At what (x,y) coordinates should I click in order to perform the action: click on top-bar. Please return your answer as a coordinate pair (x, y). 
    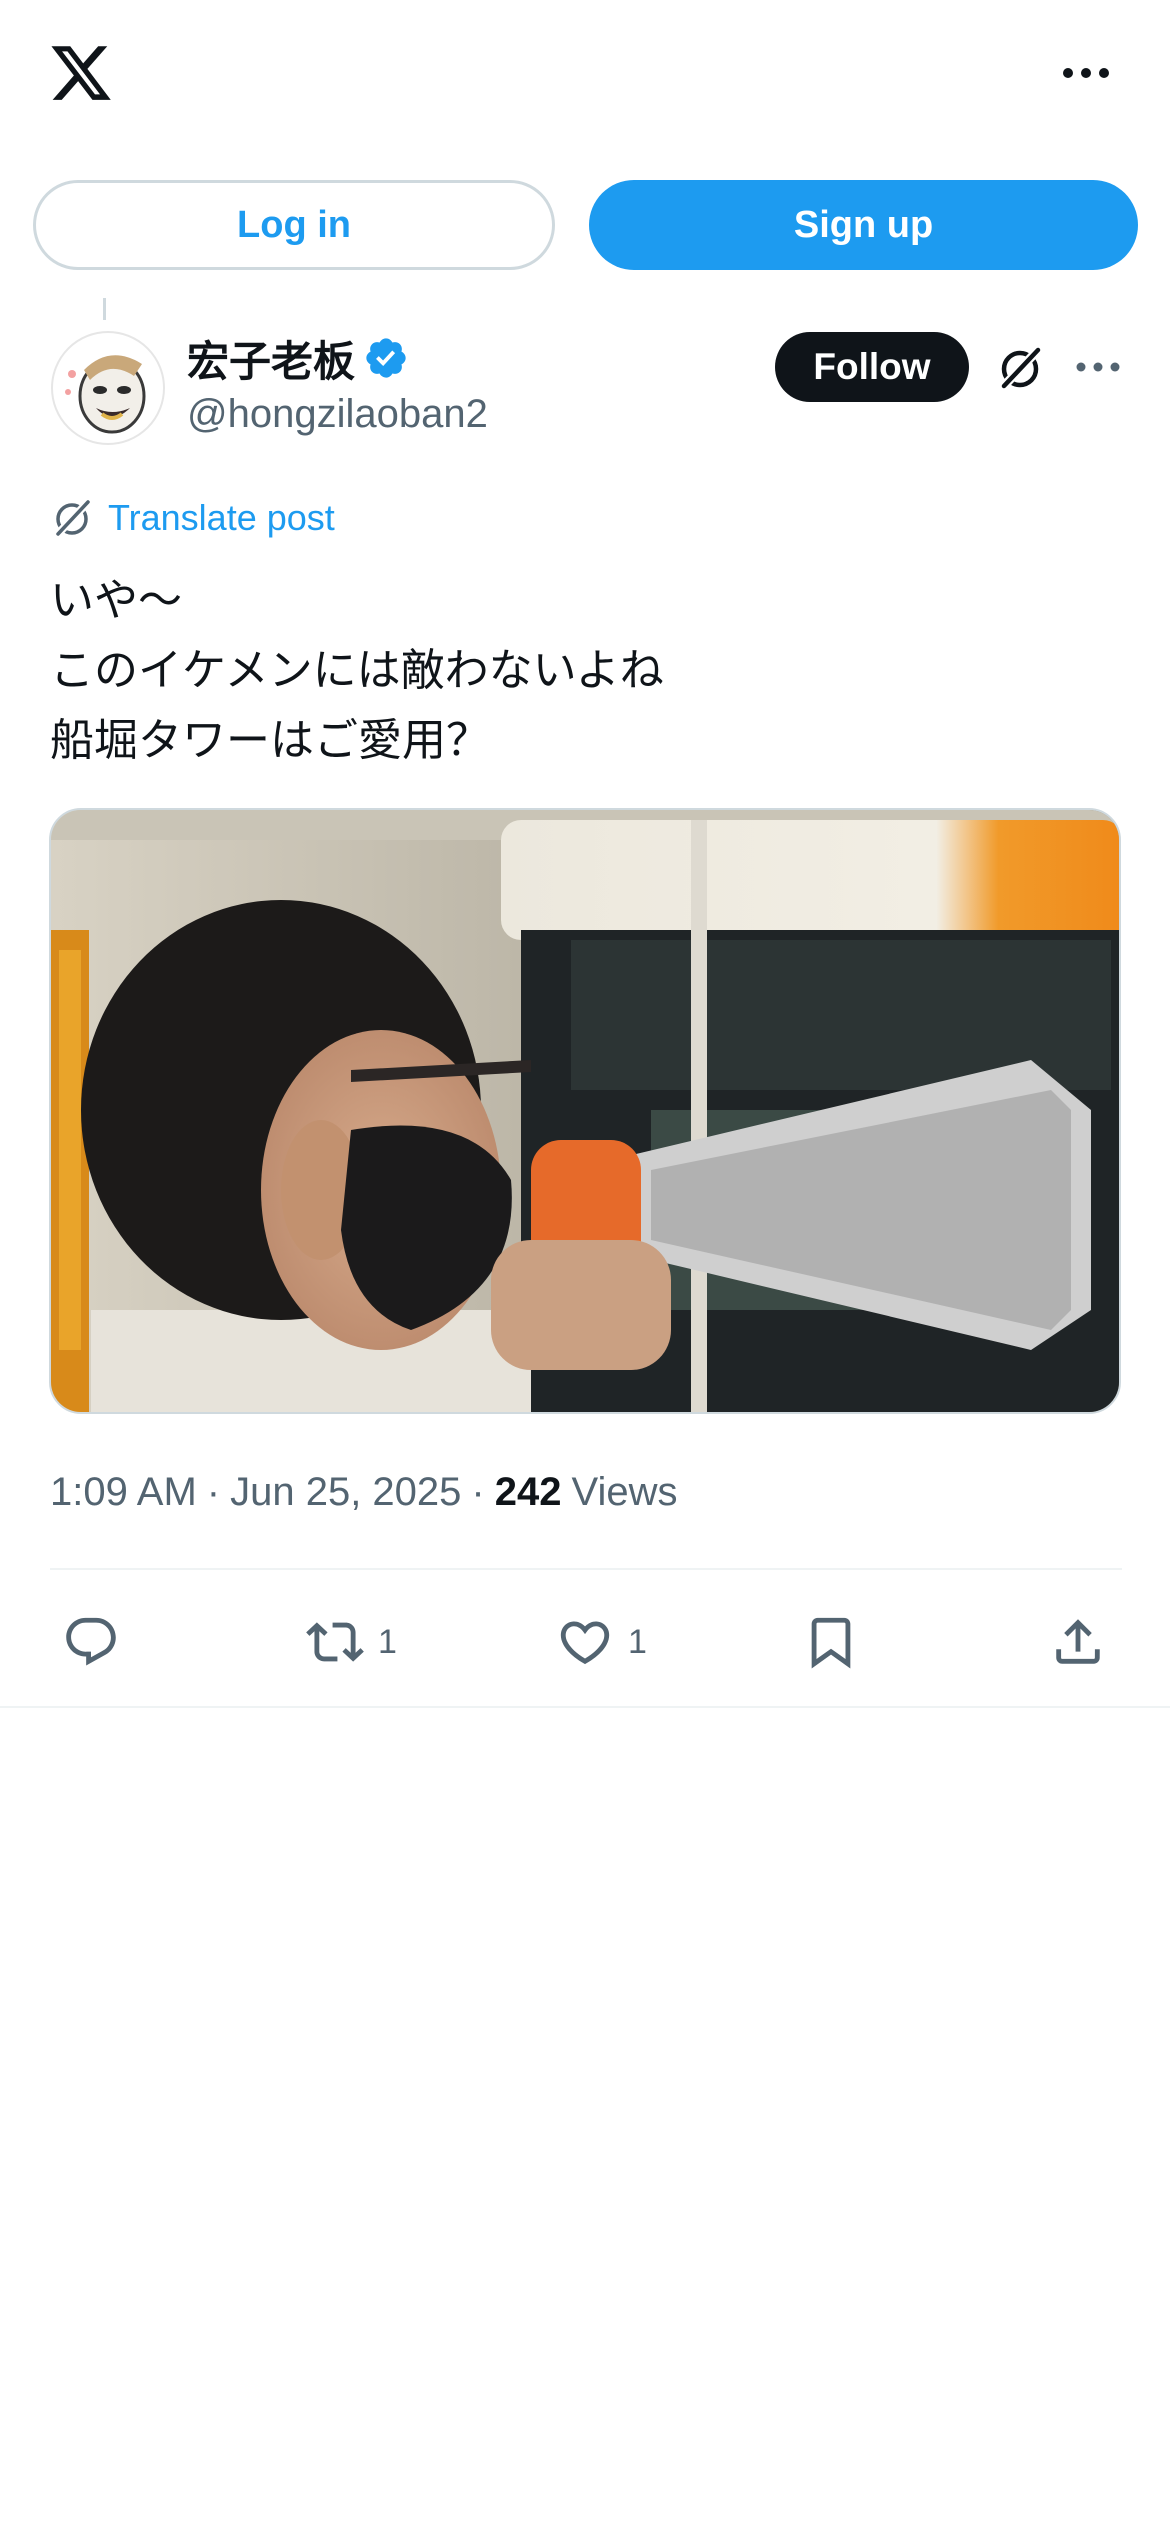
    Looking at the image, I should click on (585, 75).